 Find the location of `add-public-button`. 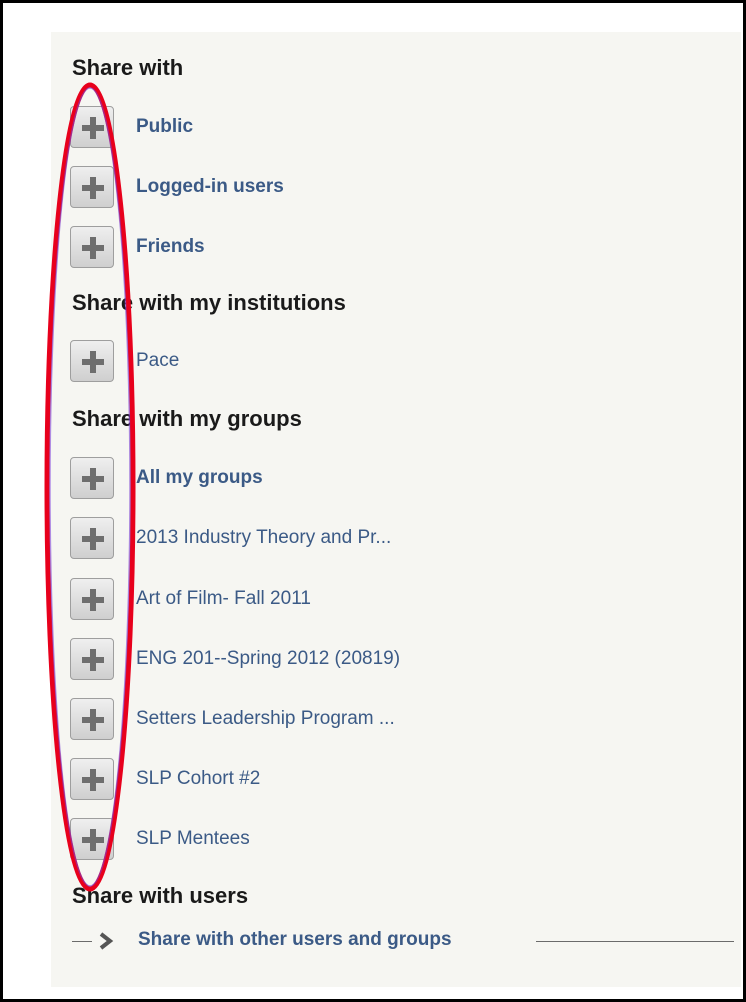

add-public-button is located at coordinates (92, 127).